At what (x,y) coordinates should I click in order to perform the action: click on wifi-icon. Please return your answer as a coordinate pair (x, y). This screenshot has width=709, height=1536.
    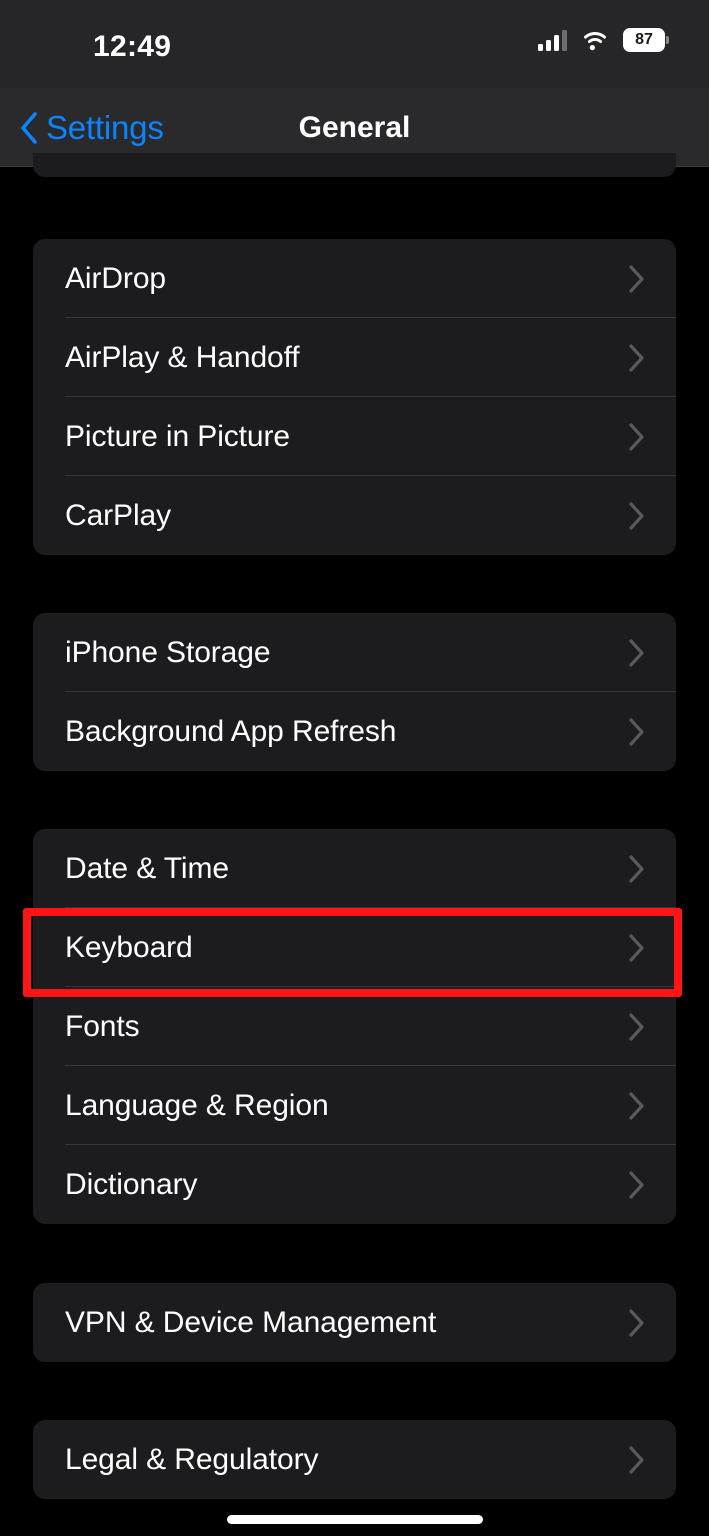
    Looking at the image, I should click on (595, 40).